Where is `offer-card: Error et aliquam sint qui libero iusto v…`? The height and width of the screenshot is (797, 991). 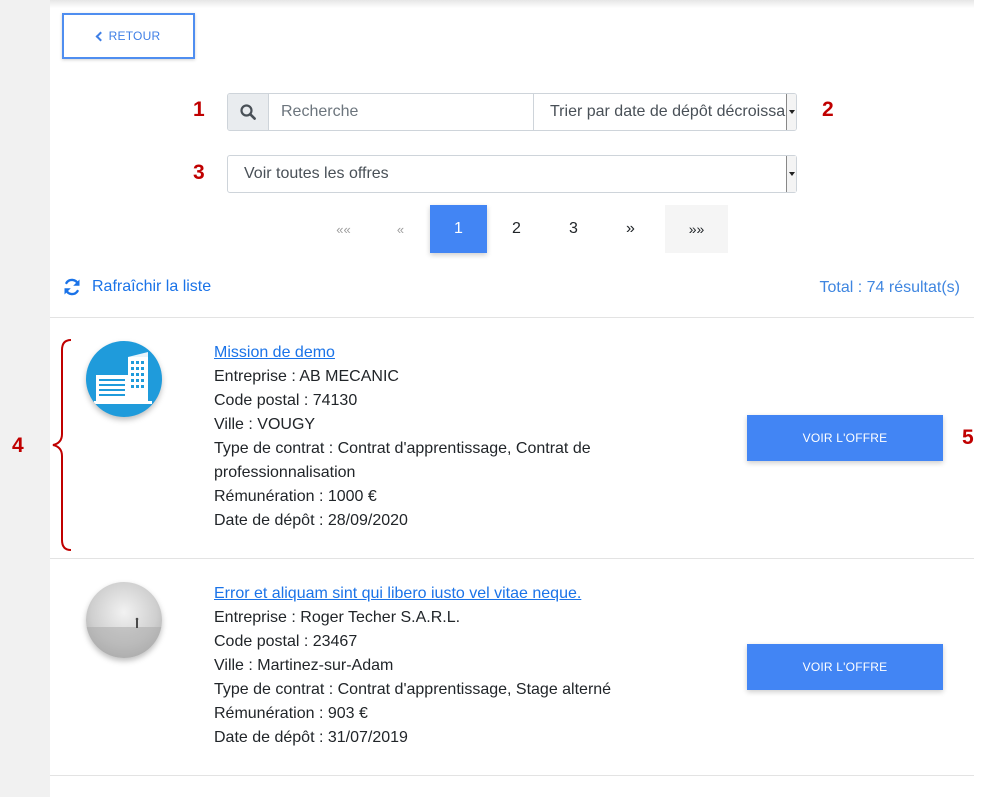
offer-card: Error et aliquam sint qui libero iusto v… is located at coordinates (434, 666).